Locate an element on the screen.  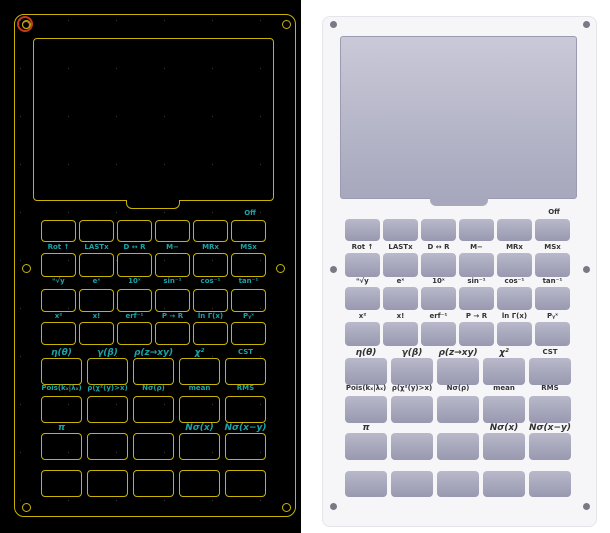
key-label: Nσ(ρ) is located at coordinates (458, 388).